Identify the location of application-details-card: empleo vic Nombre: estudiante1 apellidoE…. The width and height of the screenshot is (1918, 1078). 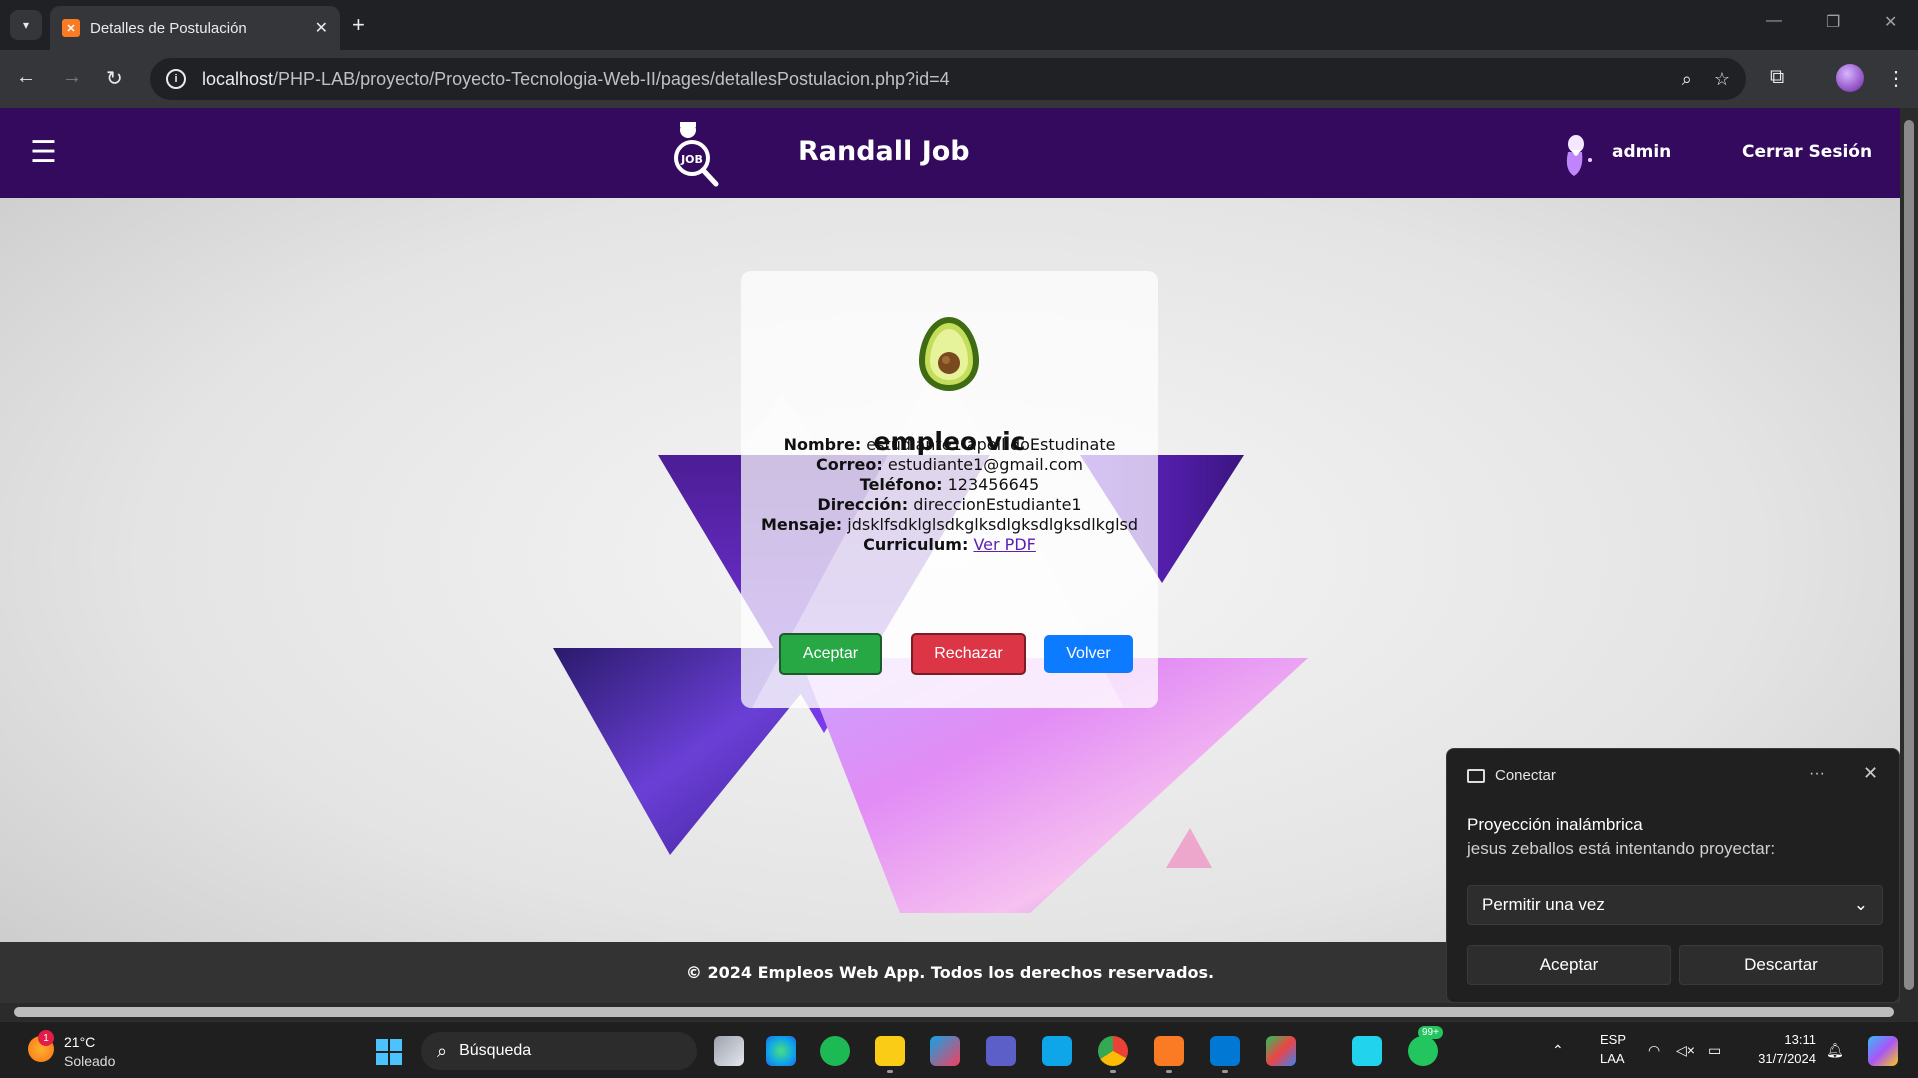
(949, 489).